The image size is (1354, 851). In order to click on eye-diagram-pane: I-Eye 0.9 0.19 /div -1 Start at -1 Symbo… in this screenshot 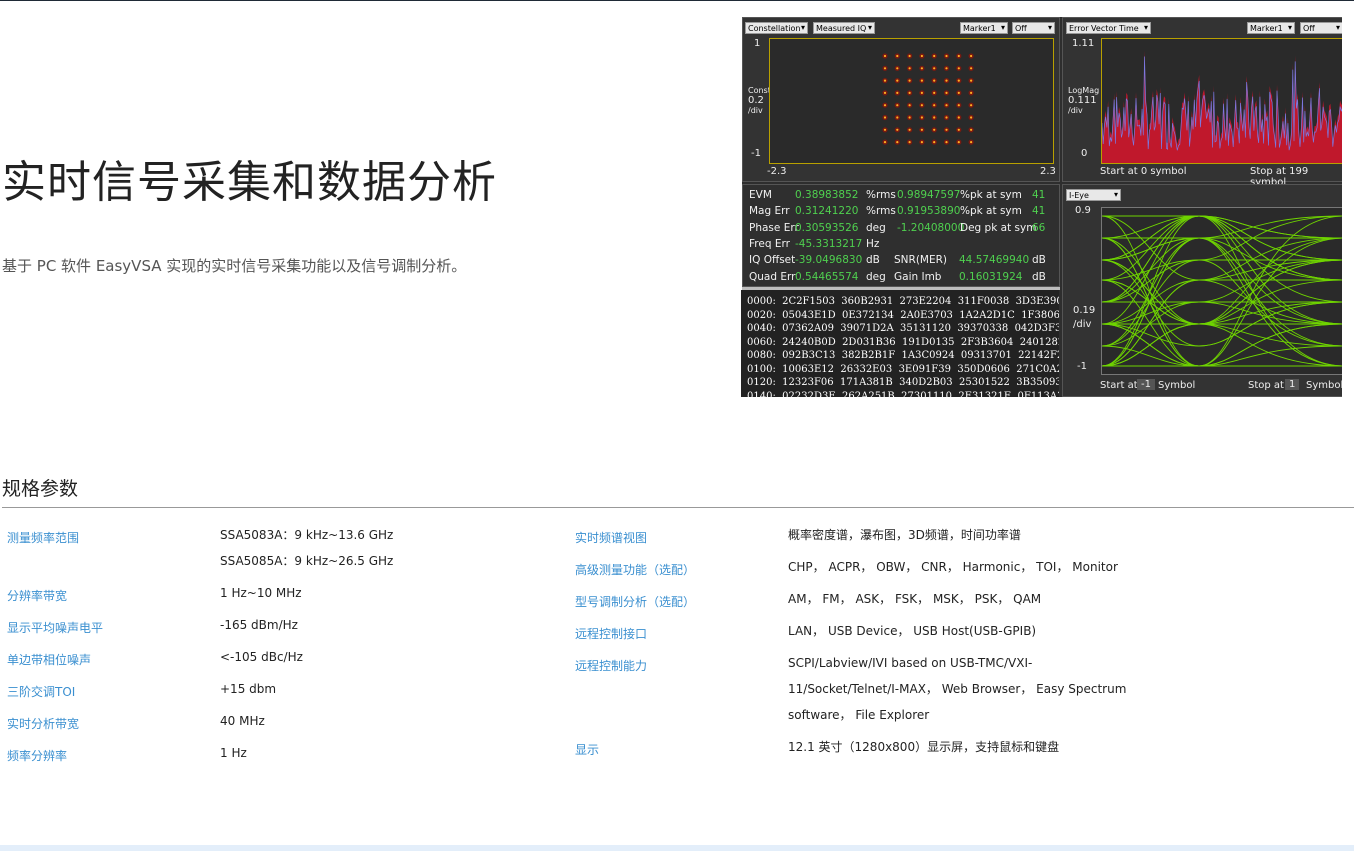, I will do `click(1202, 290)`.